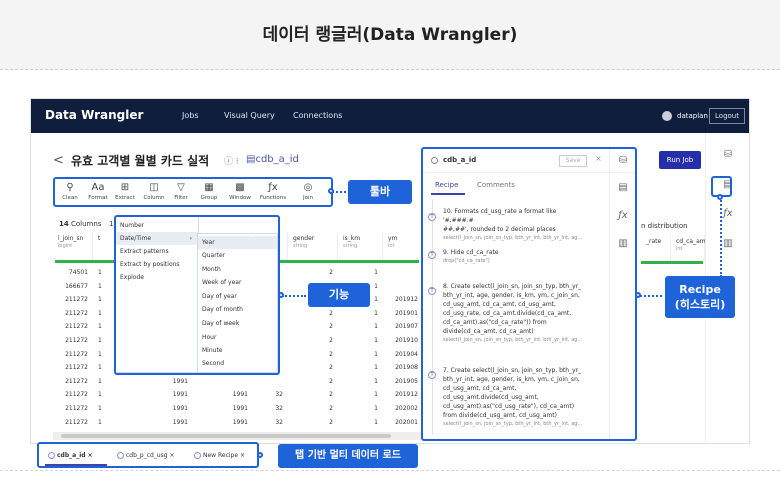 The height and width of the screenshot is (500, 780). Describe the element at coordinates (154, 191) in the screenshot. I see `tool-column: ◫ Column` at that location.